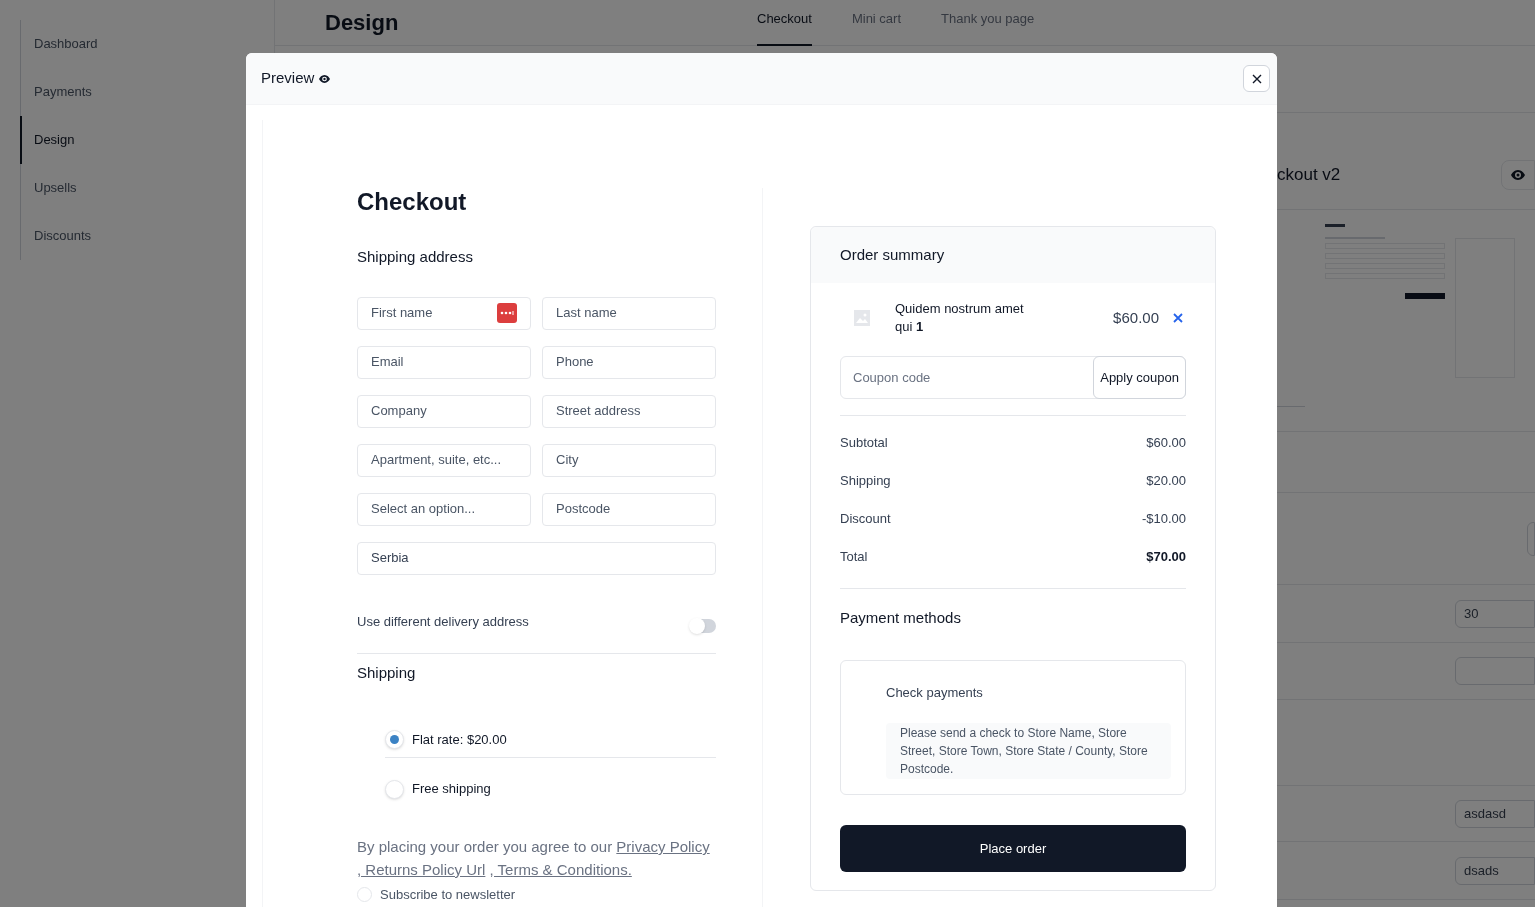 The width and height of the screenshot is (1535, 907). Describe the element at coordinates (862, 318) in the screenshot. I see `image-placeholder-icon` at that location.